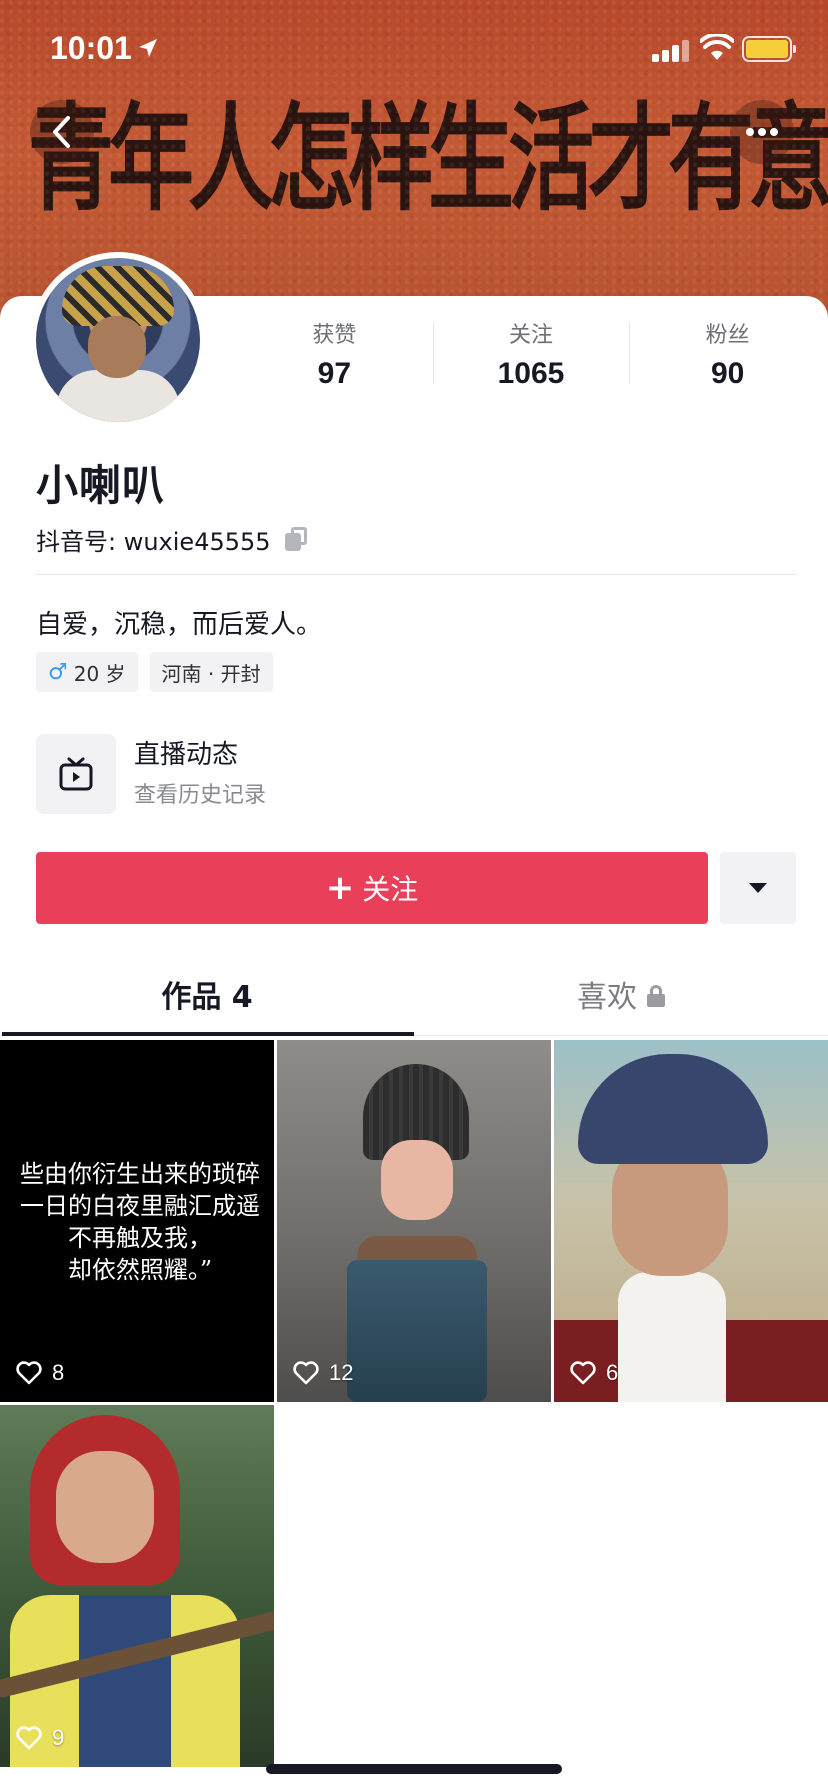  What do you see at coordinates (390, 889) in the screenshot?
I see `follow-label: 关注` at bounding box center [390, 889].